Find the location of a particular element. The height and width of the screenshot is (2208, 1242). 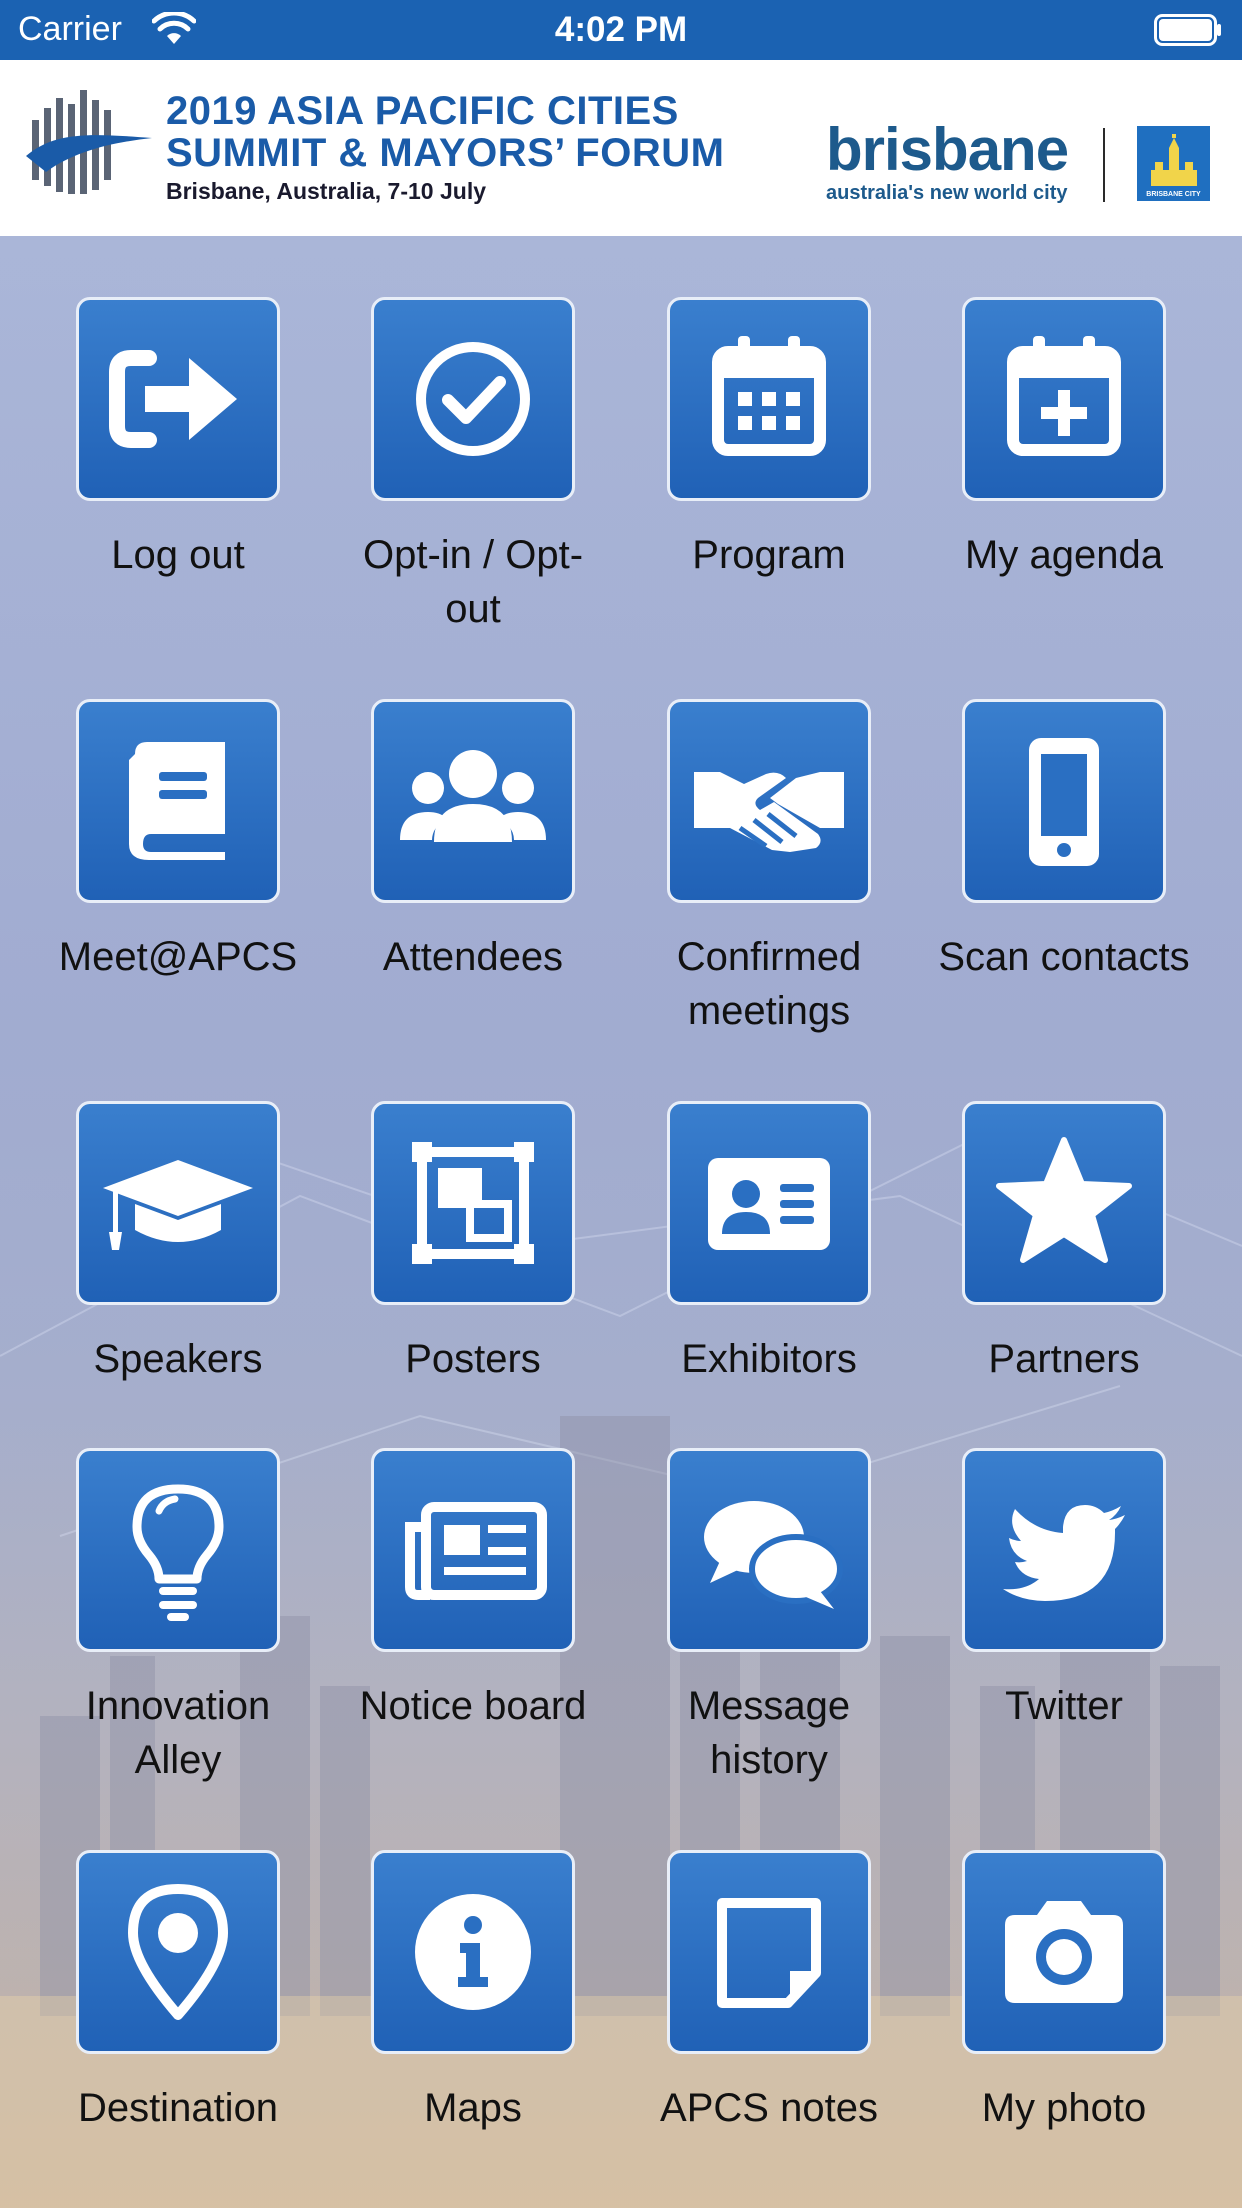

opt-in-opt-out-button is located at coordinates (473, 399).